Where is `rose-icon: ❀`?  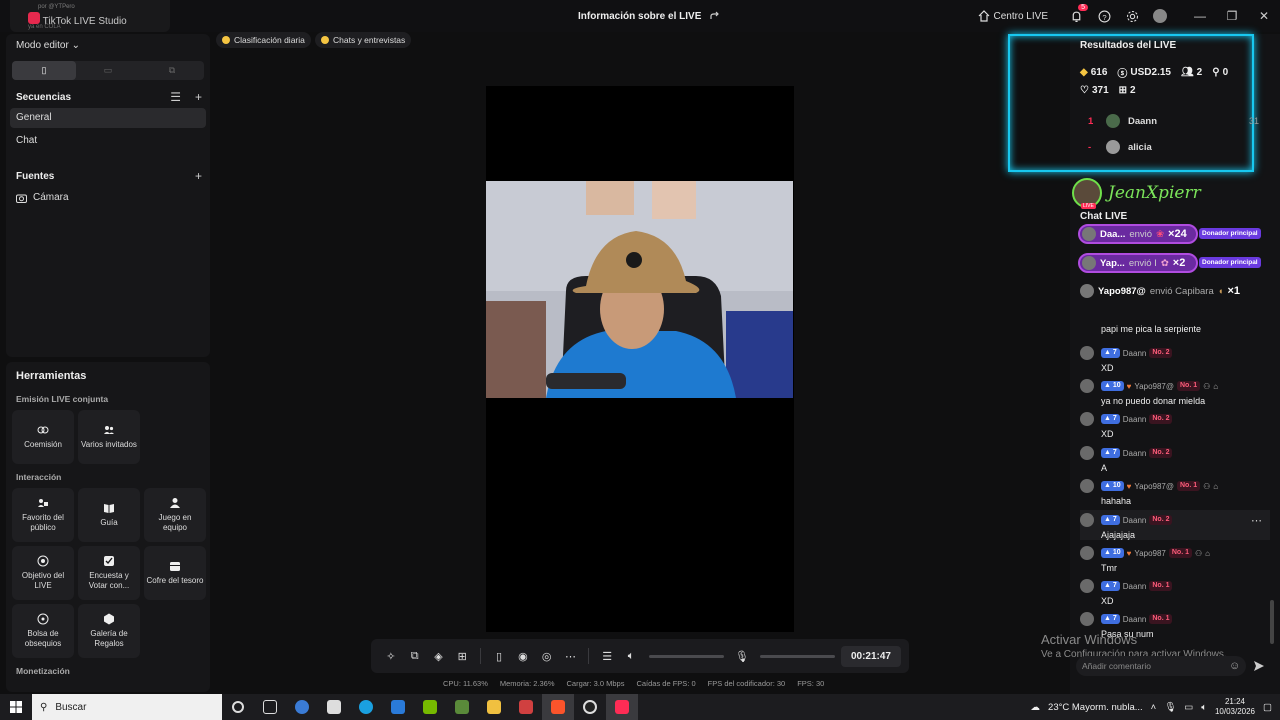
rose-icon: ❀ is located at coordinates (1160, 234).